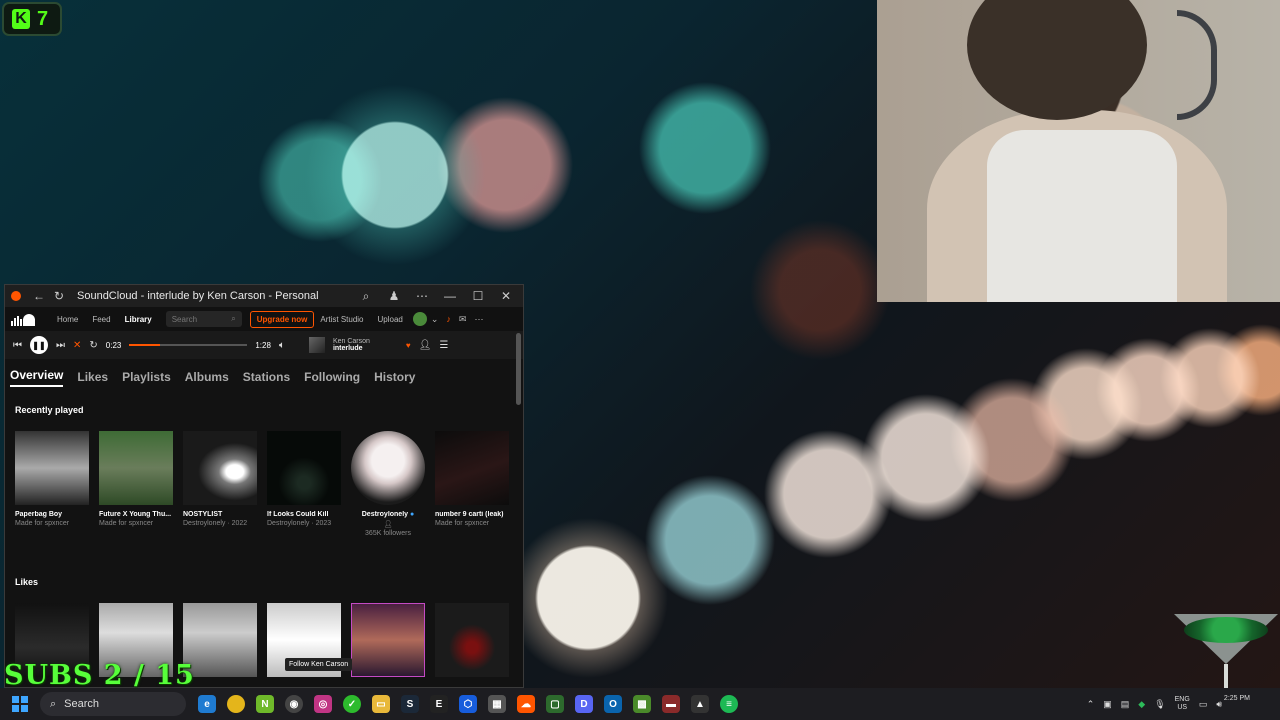 The image size is (1280, 720). I want to click on robinhood-icon: ✓, so click(352, 704).